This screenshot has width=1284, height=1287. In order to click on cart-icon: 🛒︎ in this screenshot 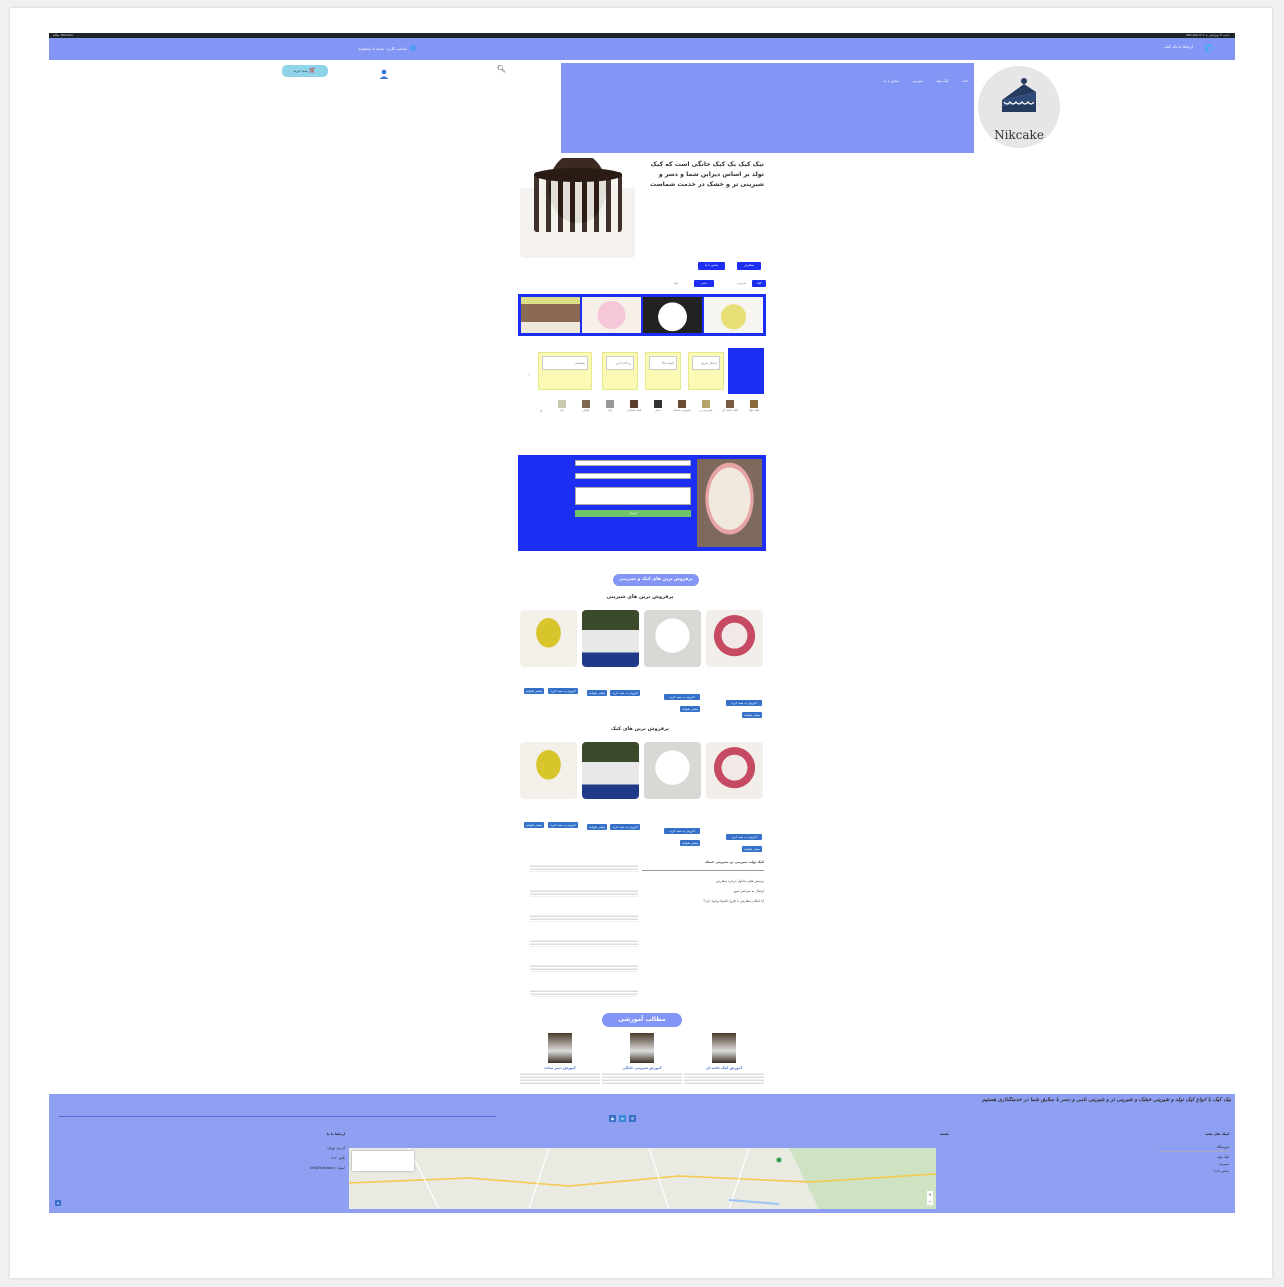, I will do `click(312, 70)`.